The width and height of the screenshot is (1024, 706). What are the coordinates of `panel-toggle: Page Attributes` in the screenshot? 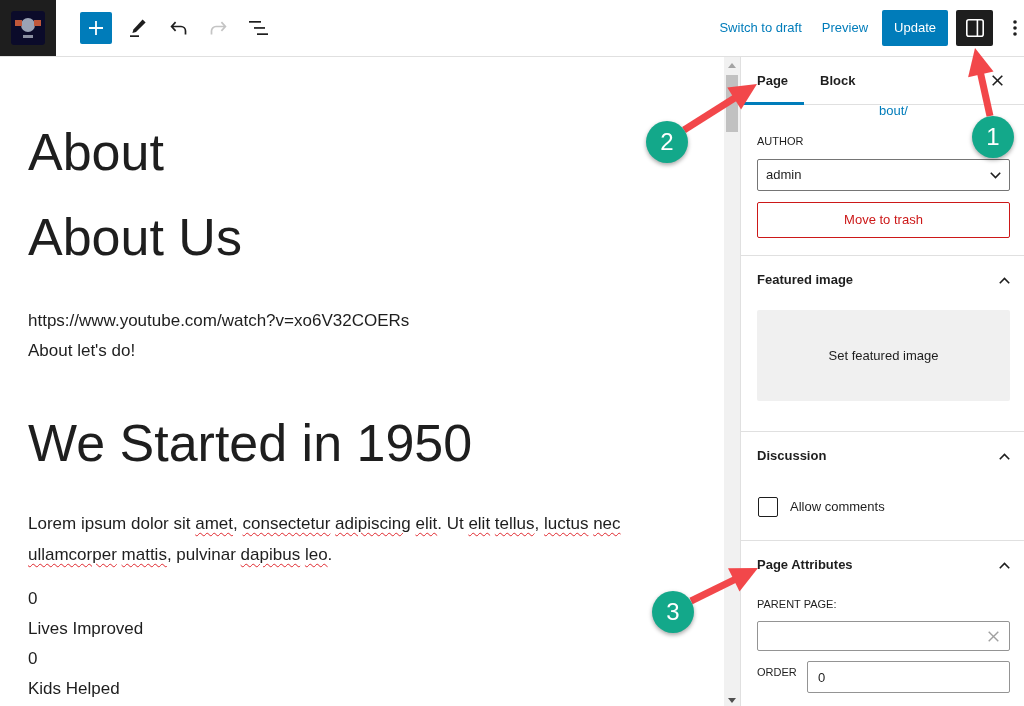 It's located at (882, 565).